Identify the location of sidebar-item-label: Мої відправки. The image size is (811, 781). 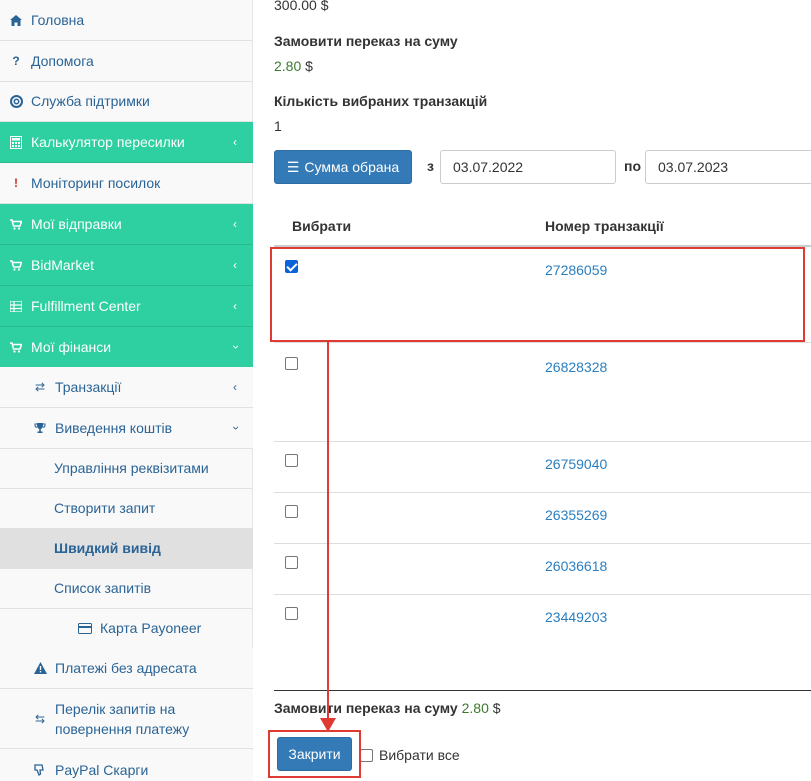
(76, 224).